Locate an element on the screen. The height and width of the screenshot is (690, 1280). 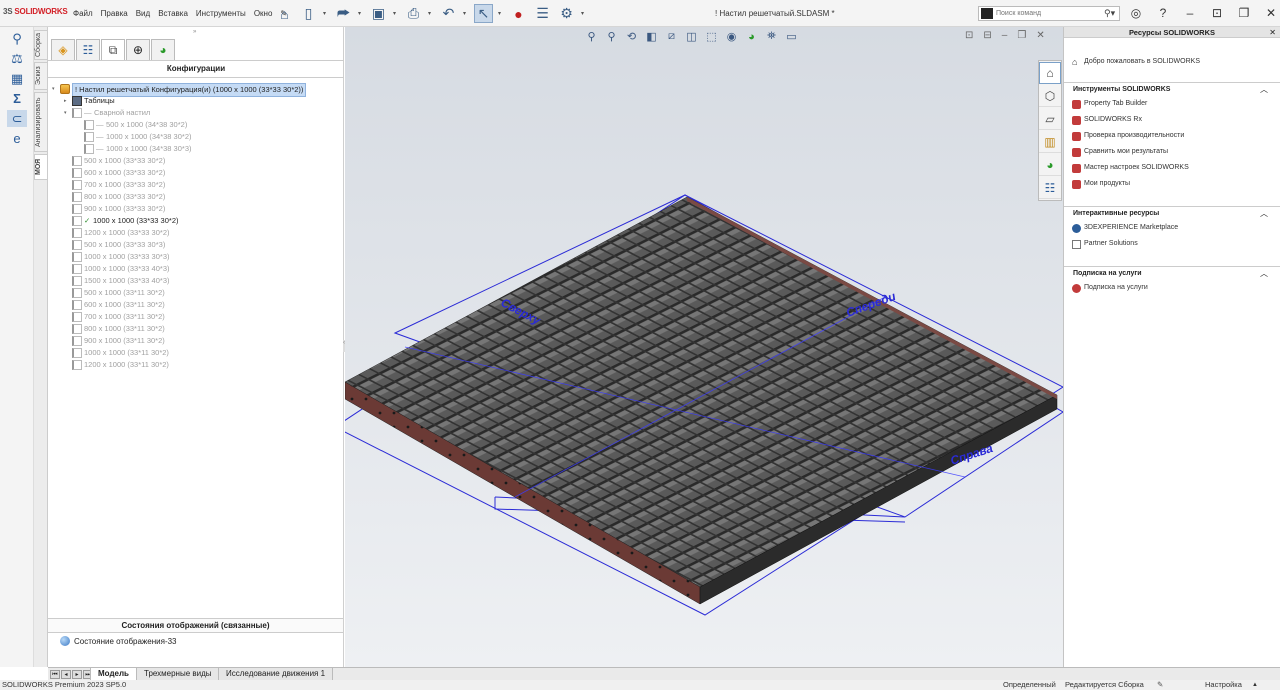
viewport-close-icon: ✕ is located at coordinates (1040, 35).